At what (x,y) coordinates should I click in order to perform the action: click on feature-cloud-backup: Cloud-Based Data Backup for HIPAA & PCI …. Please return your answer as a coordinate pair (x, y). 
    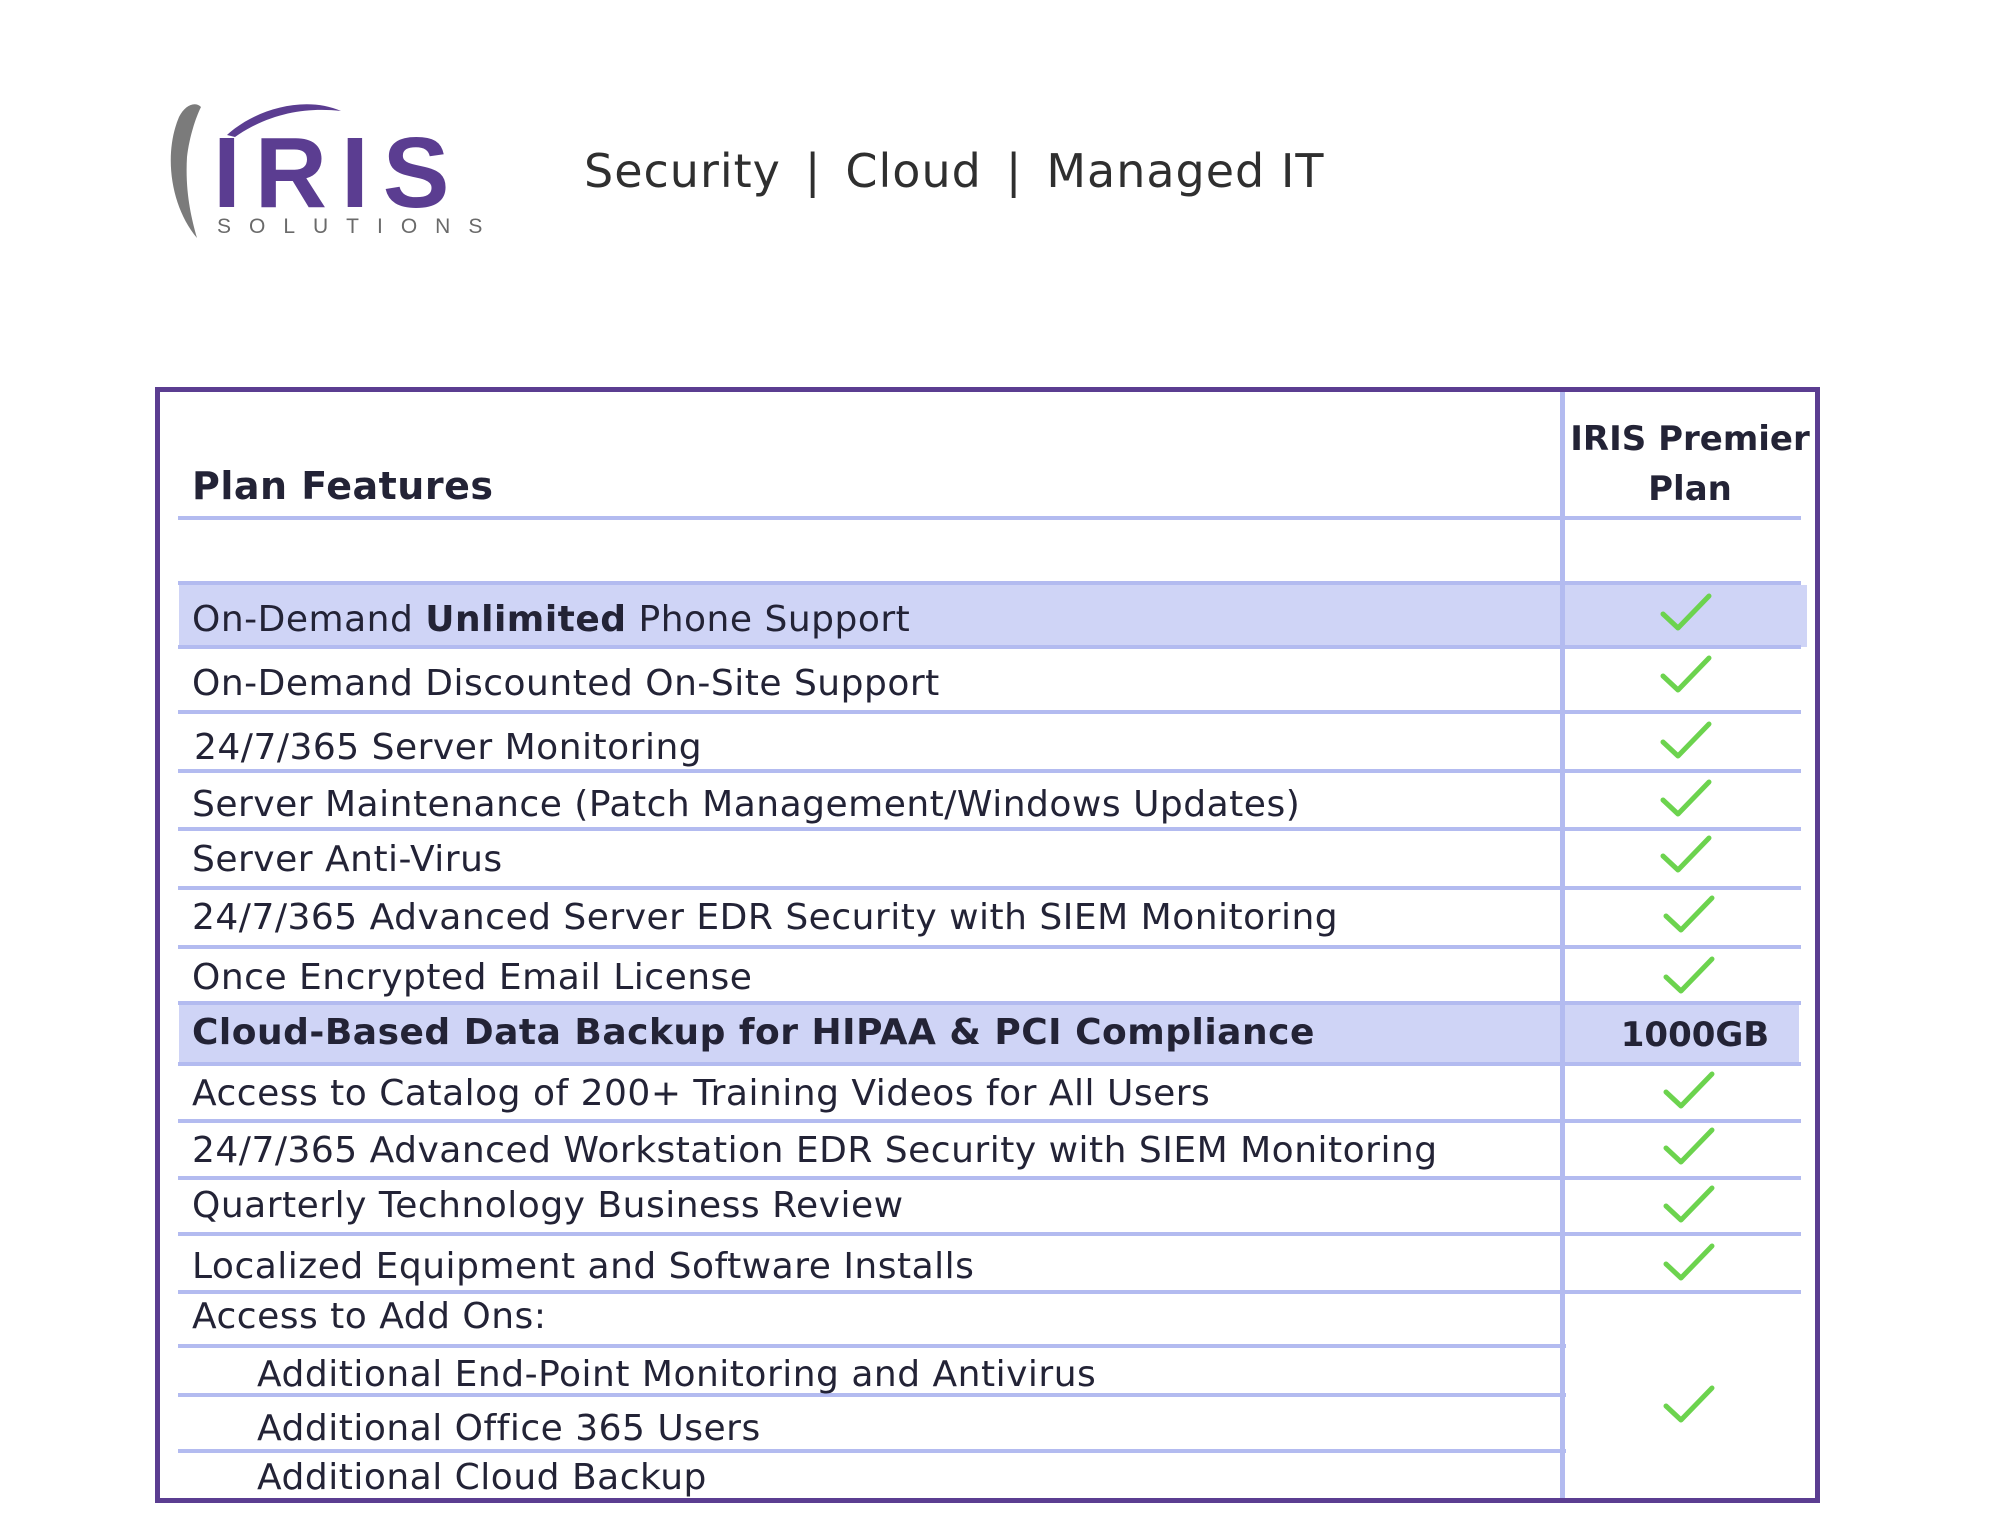
    Looking at the image, I should click on (753, 1032).